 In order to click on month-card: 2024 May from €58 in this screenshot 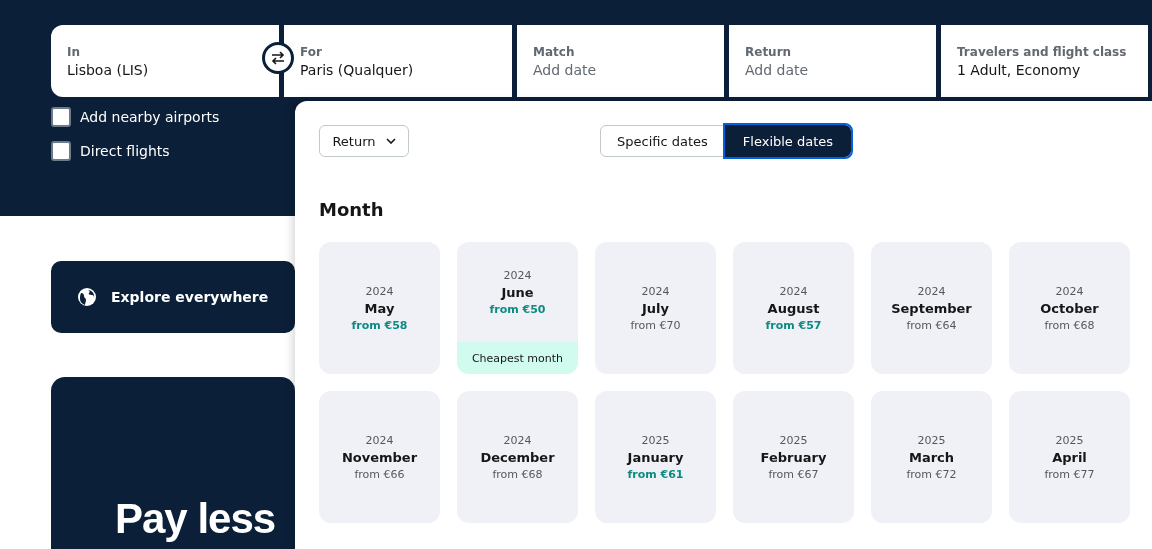, I will do `click(379, 308)`.